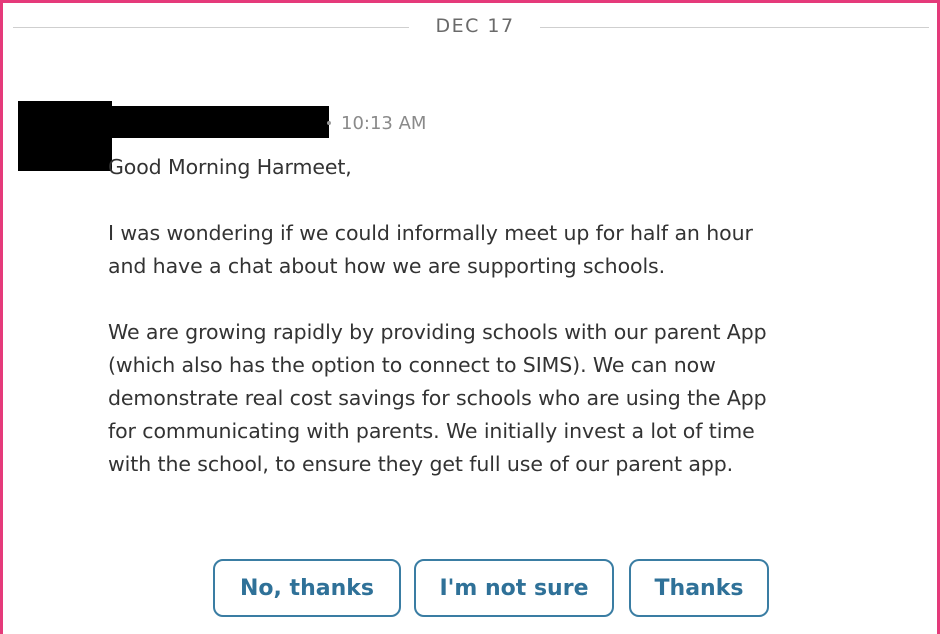 The width and height of the screenshot is (940, 634). What do you see at coordinates (699, 588) in the screenshot?
I see `thanks-button: Thanks` at bounding box center [699, 588].